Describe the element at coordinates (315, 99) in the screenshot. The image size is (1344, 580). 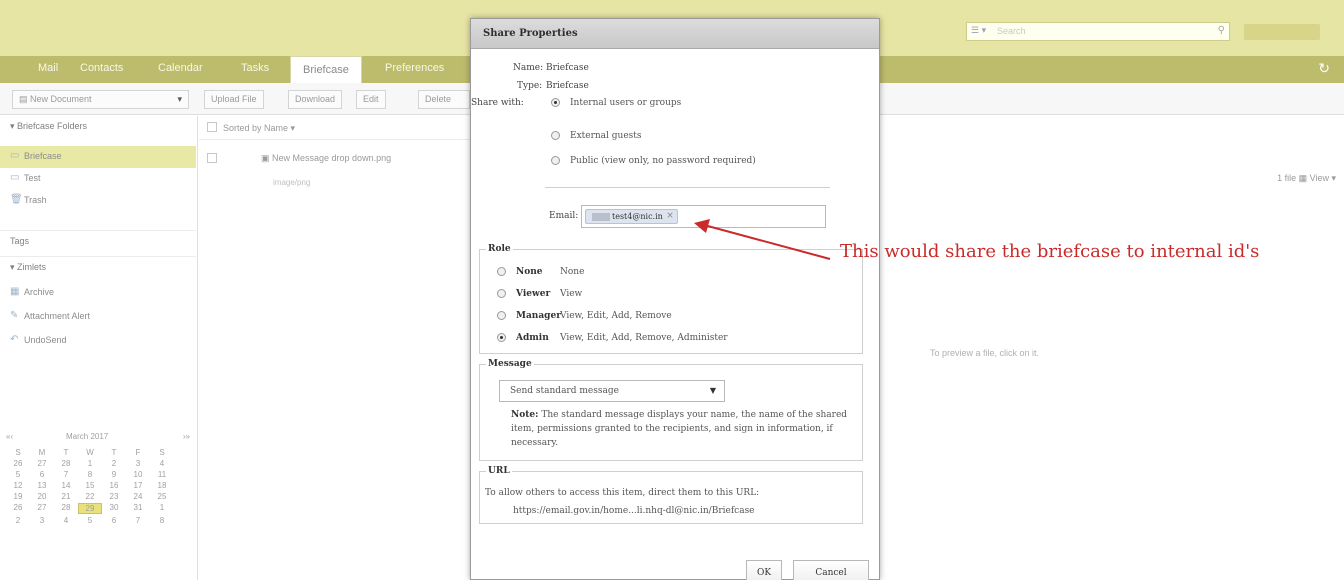
I see `download-button: Download` at that location.